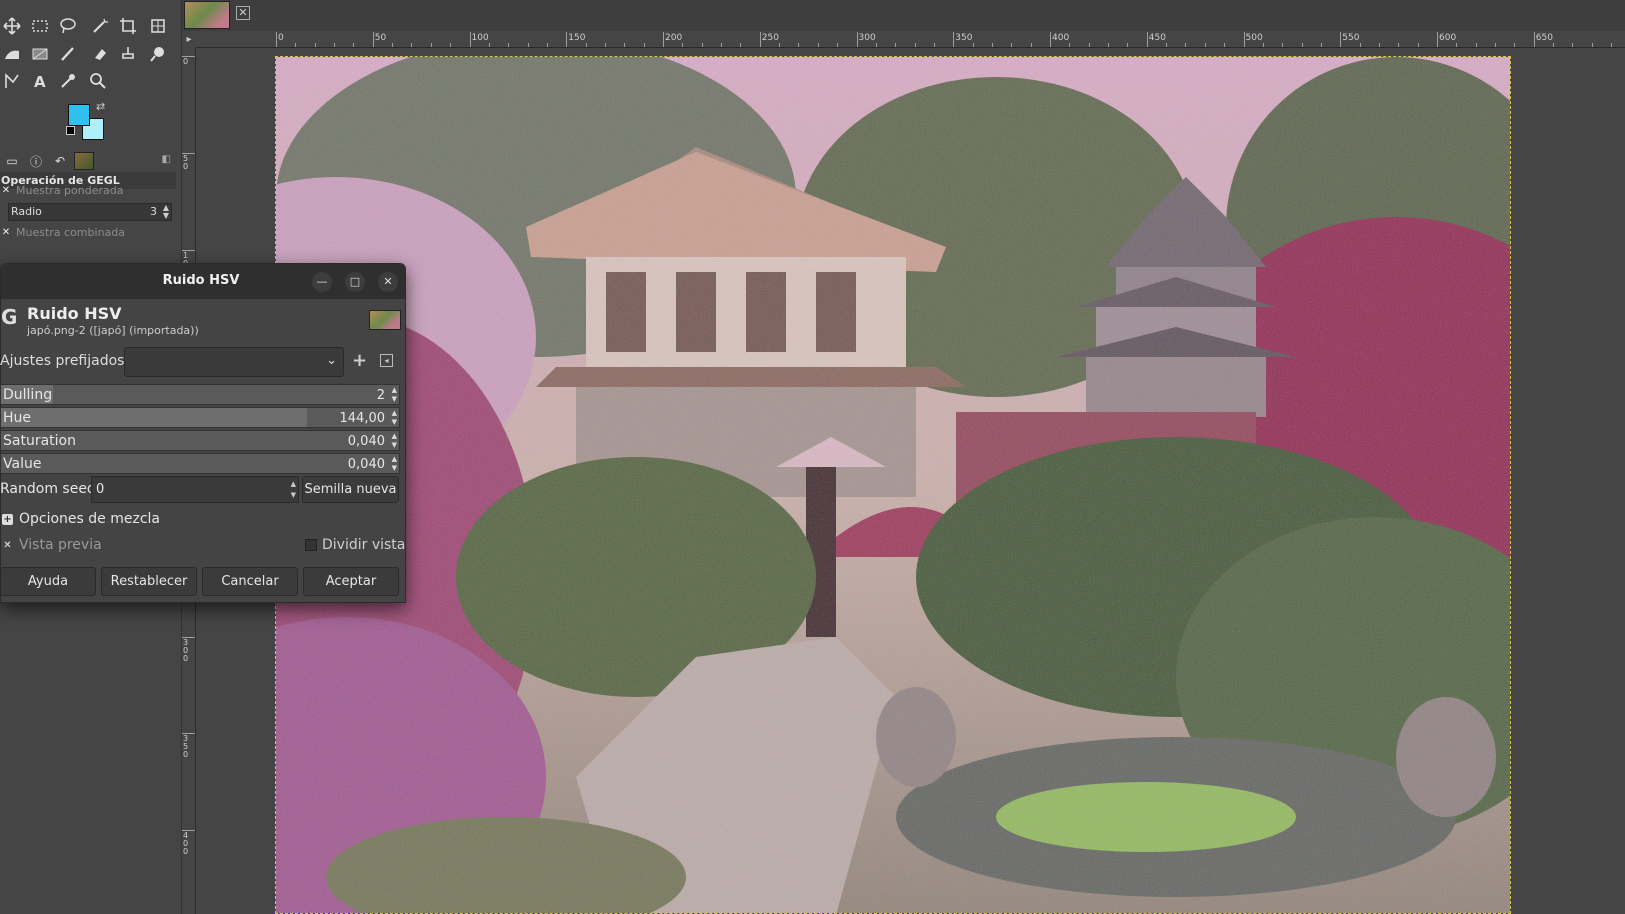 The width and height of the screenshot is (1625, 914). I want to click on value-slider: Value 0,040 ▲ ▼, so click(200, 463).